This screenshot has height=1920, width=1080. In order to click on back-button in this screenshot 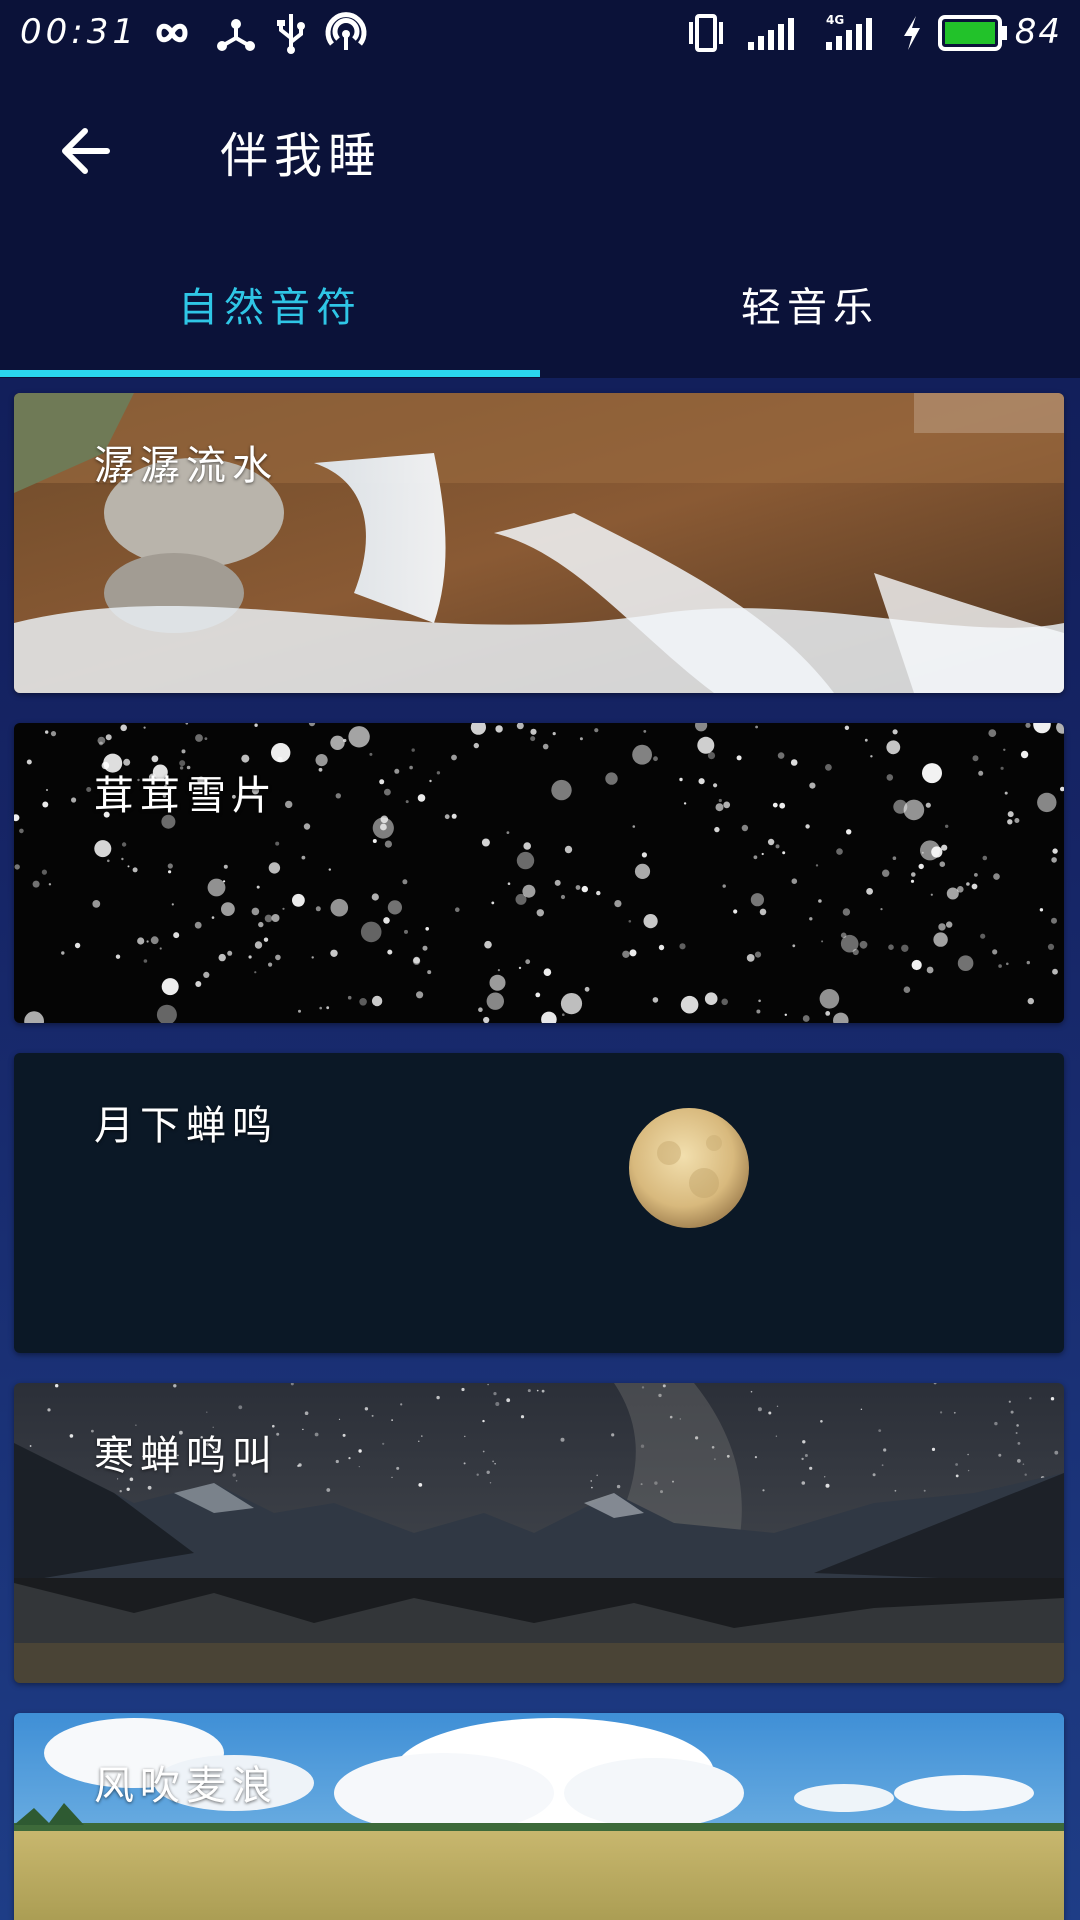, I will do `click(85, 151)`.